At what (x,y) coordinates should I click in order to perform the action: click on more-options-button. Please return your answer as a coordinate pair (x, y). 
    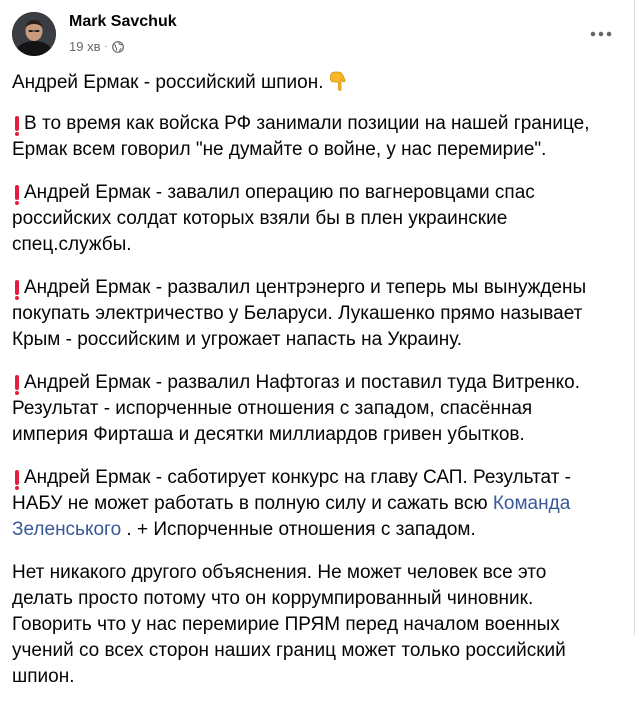
    Looking at the image, I should click on (601, 34).